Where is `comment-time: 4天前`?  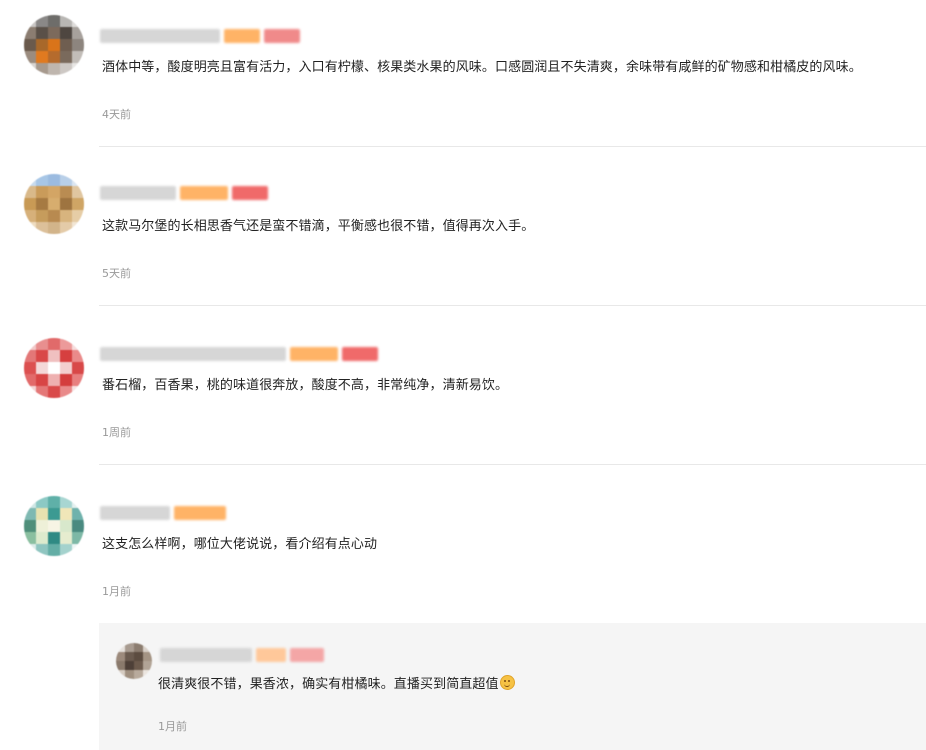 comment-time: 4天前 is located at coordinates (116, 114).